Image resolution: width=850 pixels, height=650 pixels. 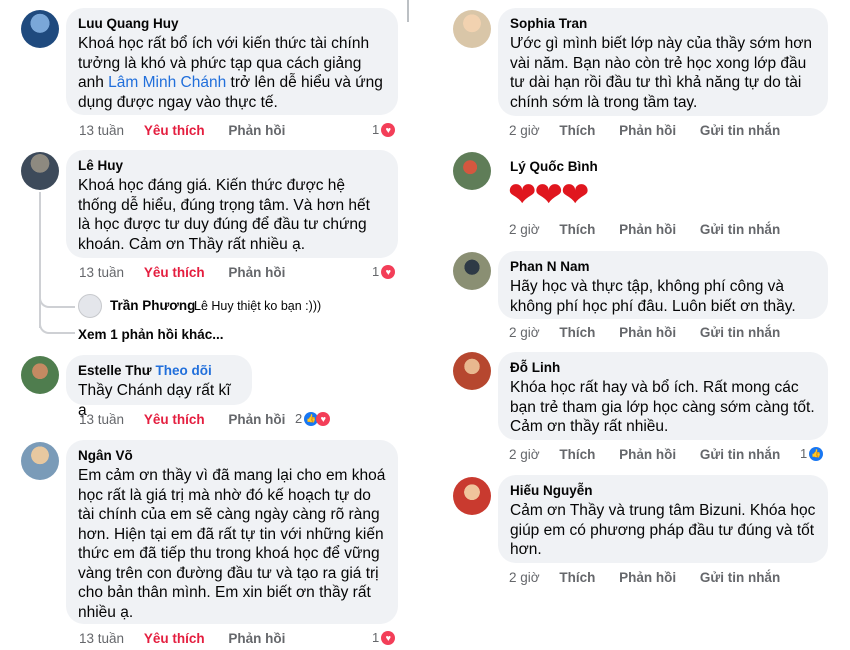 I want to click on reaction-summary: 1 👍, so click(x=812, y=454).